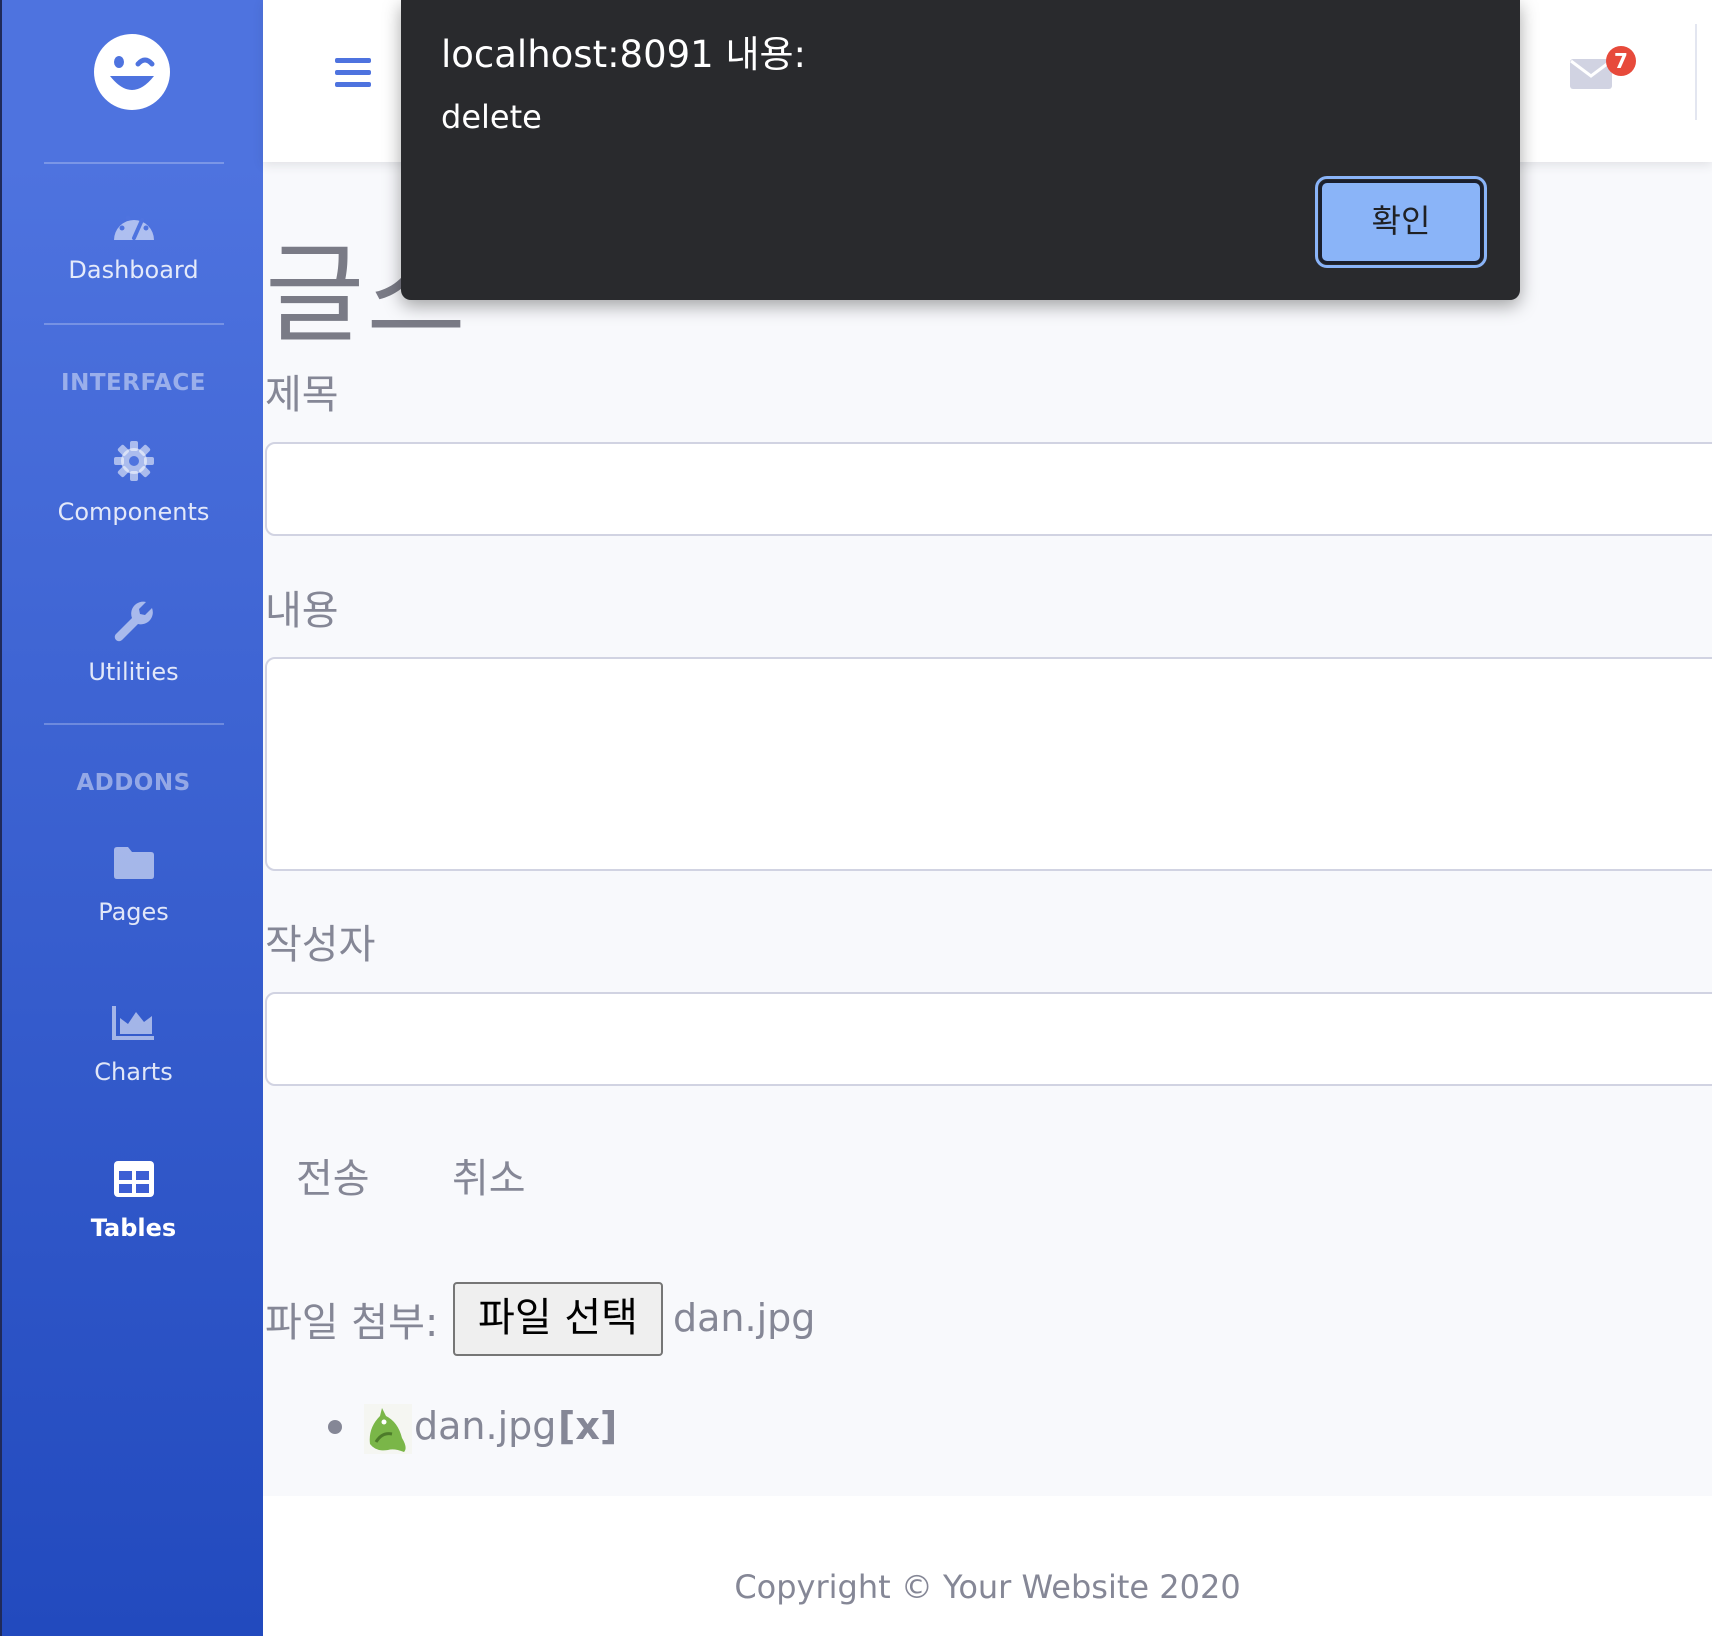  Describe the element at coordinates (133, 383) in the screenshot. I see `sidebar-heading-interface: INTERFACE` at that location.